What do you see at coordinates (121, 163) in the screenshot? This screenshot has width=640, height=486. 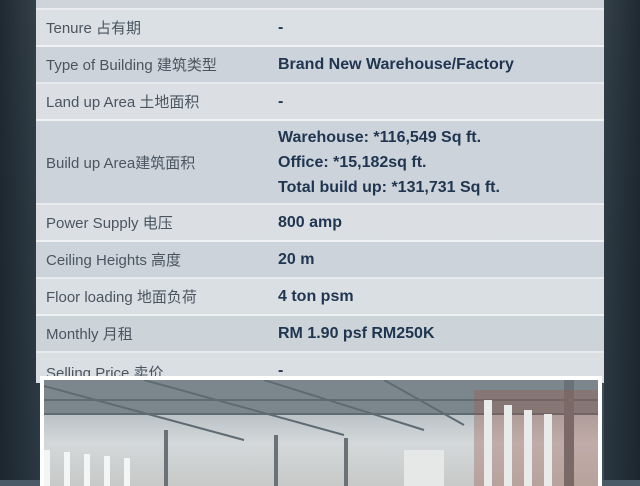 I see `build-up-area-label: Build up Area建筑面积` at bounding box center [121, 163].